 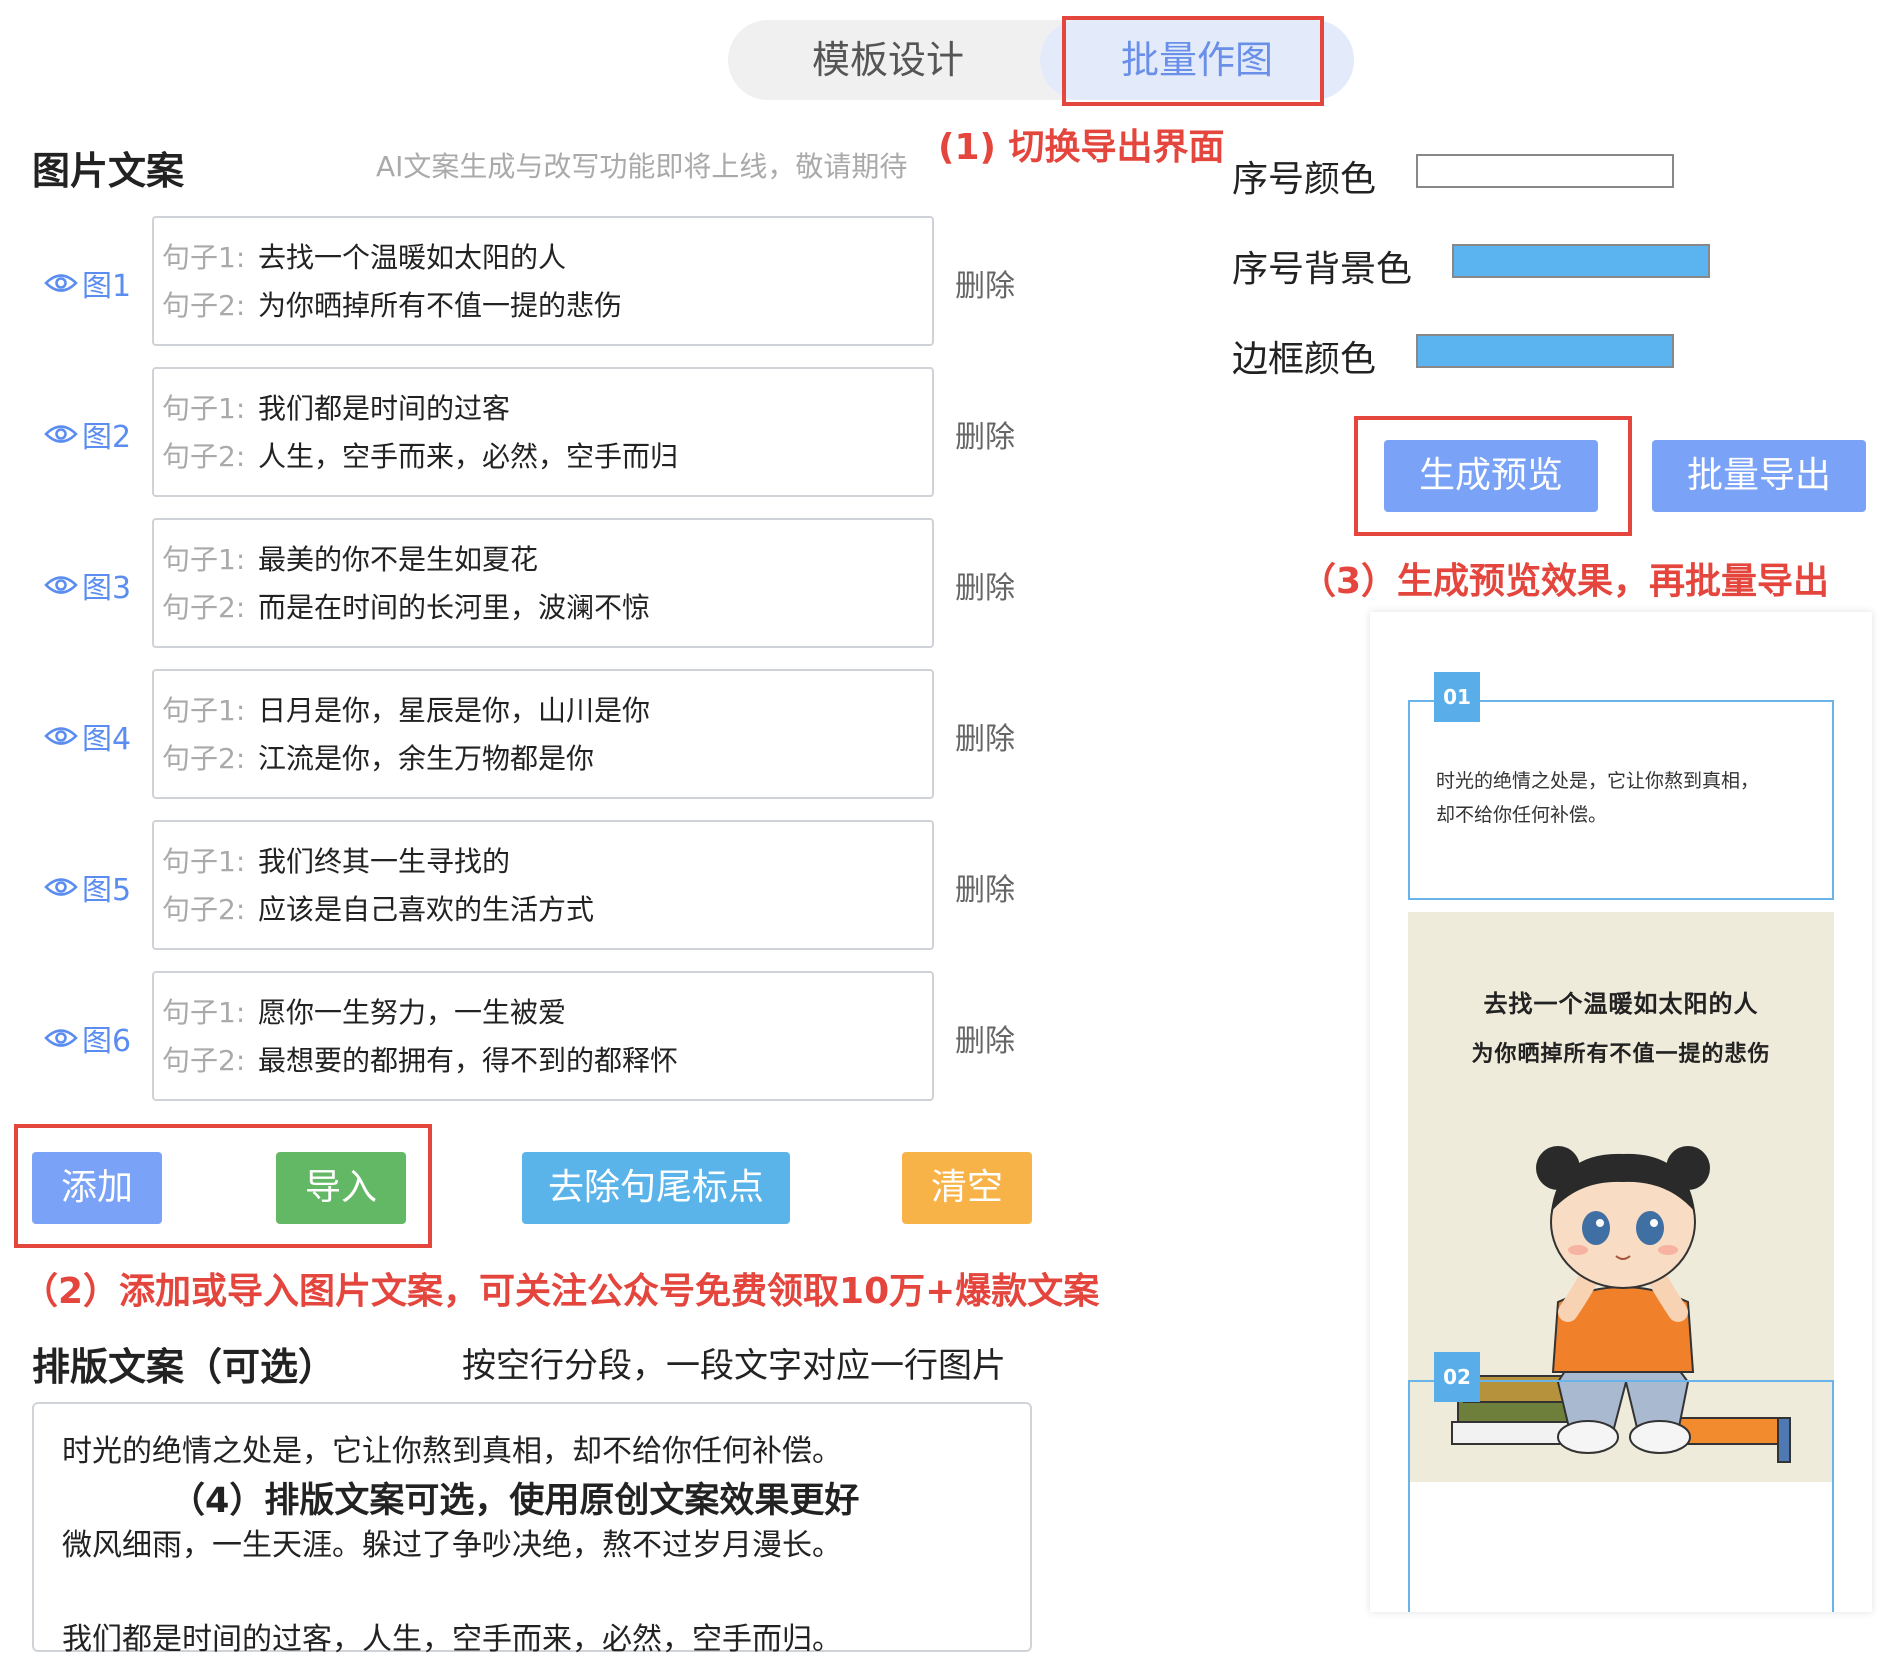 I want to click on strip-punctuation-button: 去除句尾标点, so click(x=656, y=1188).